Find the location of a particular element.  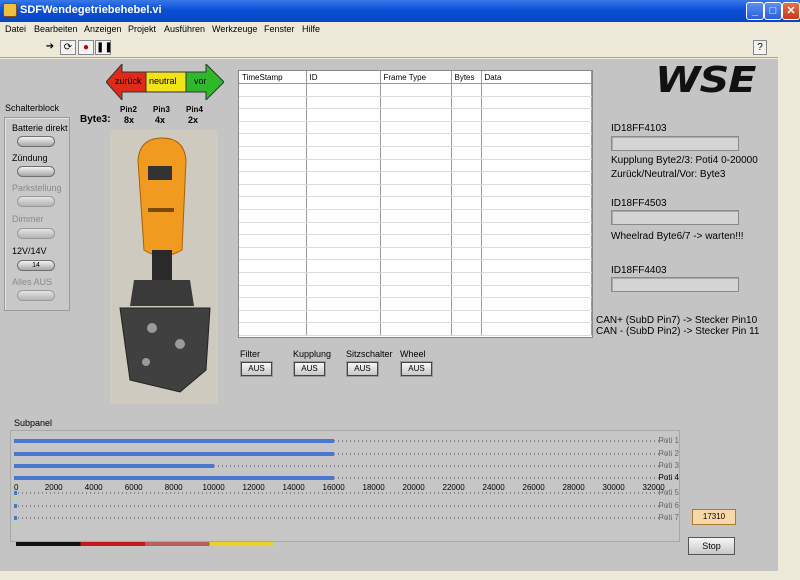

menu-fenster: Fenster is located at coordinates (279, 29).